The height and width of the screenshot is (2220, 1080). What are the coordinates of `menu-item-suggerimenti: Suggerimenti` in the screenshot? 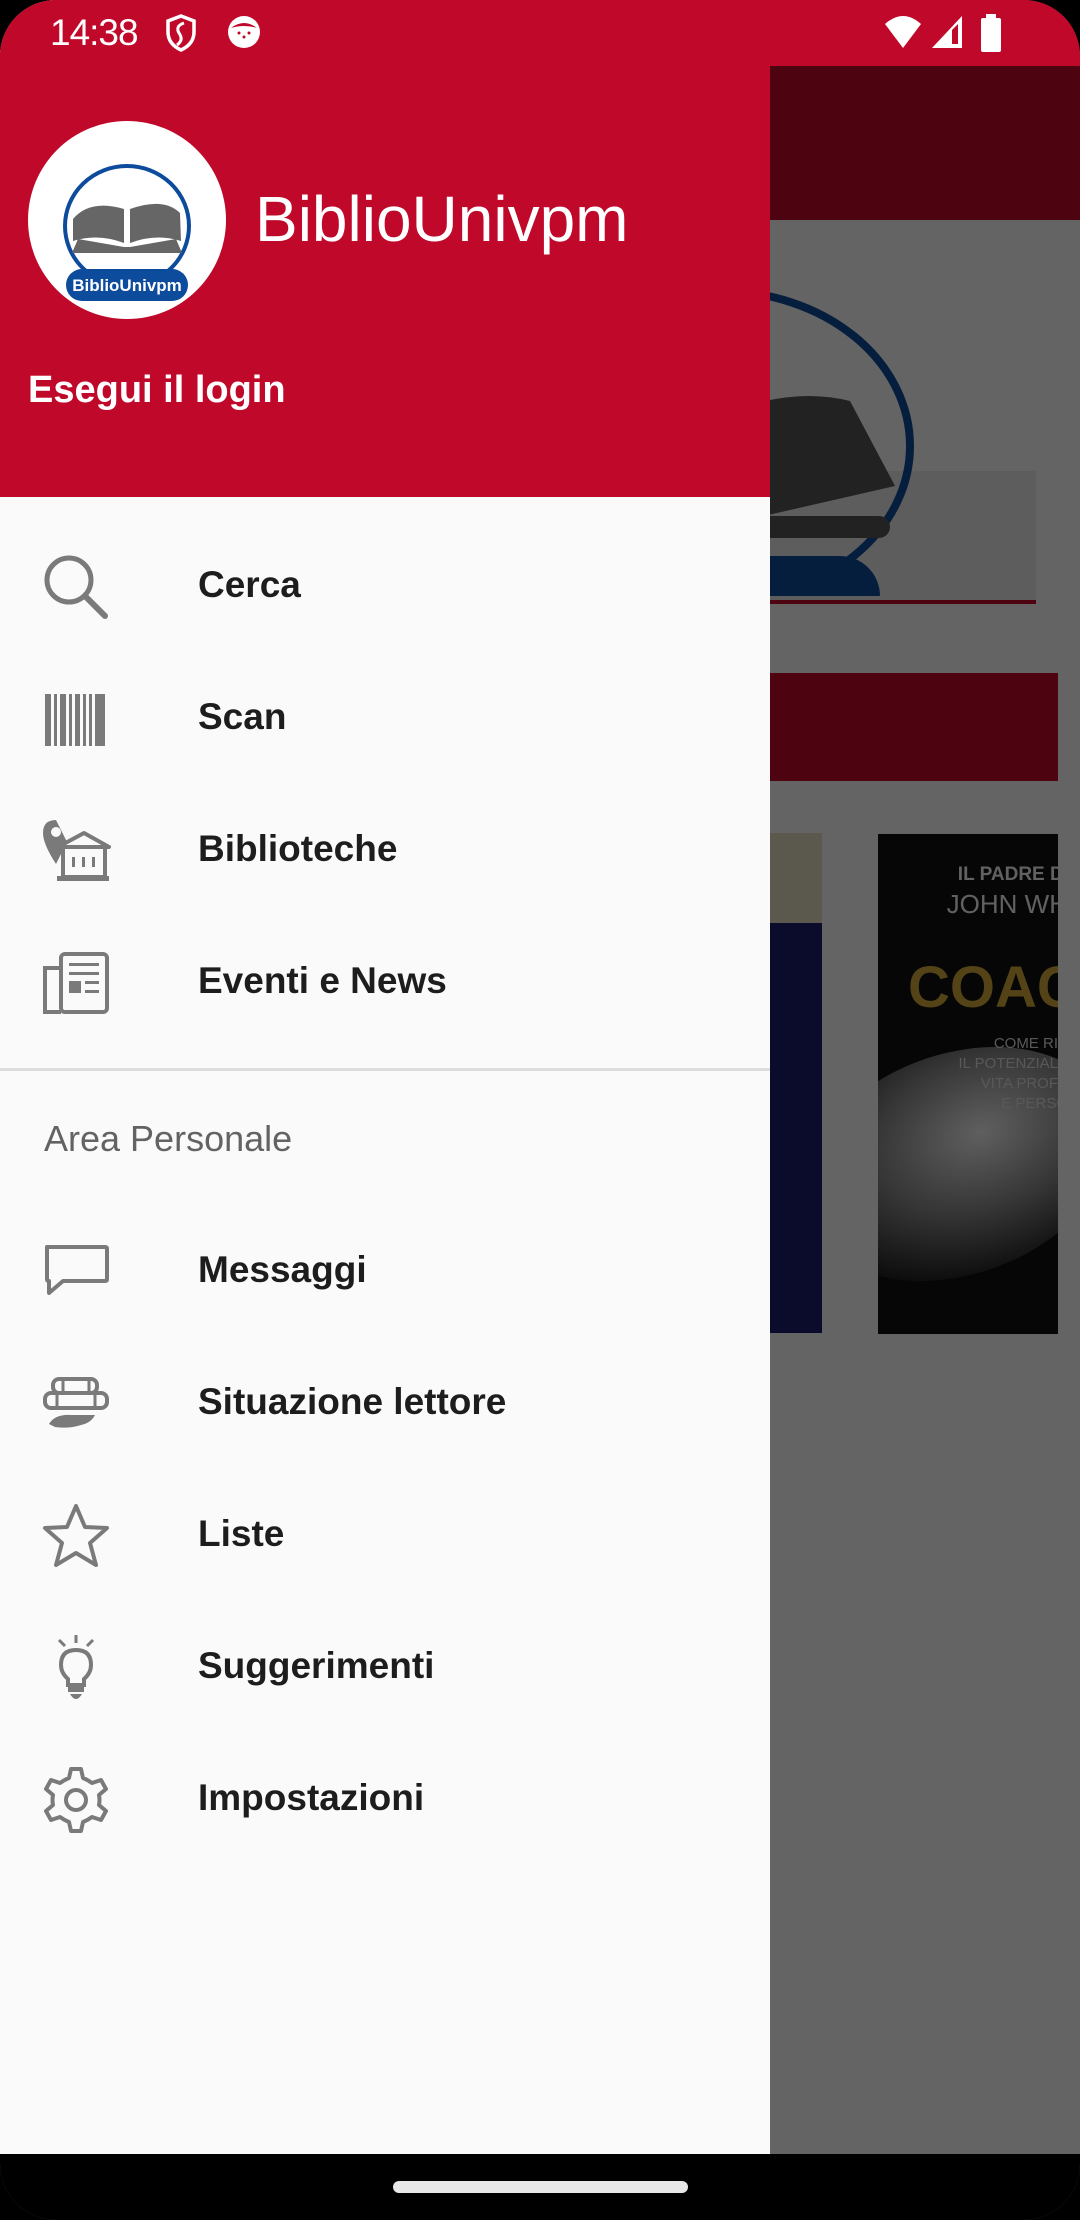 It's located at (385, 1667).